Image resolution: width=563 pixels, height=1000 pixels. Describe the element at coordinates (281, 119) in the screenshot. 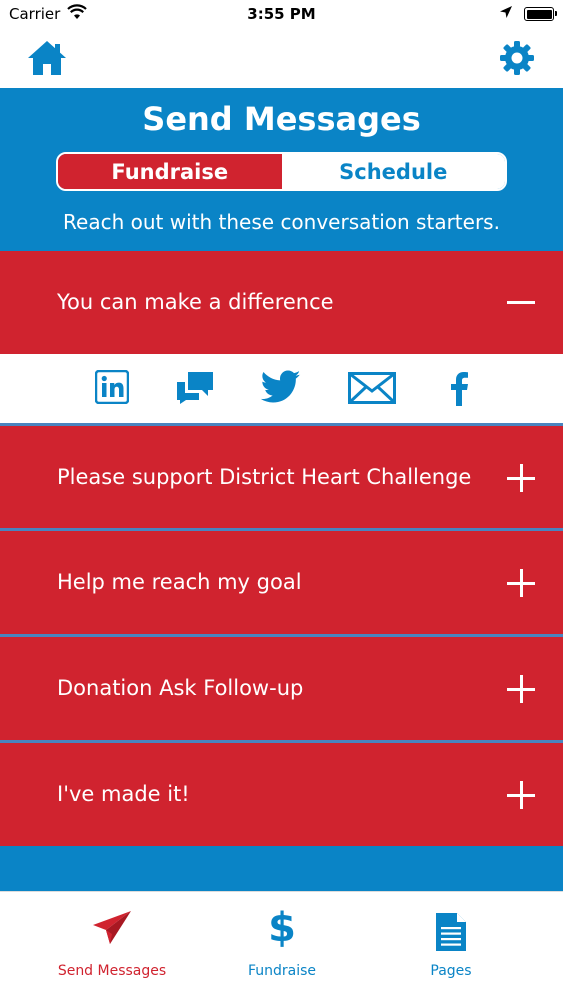

I see `page-title: Send Messages` at that location.